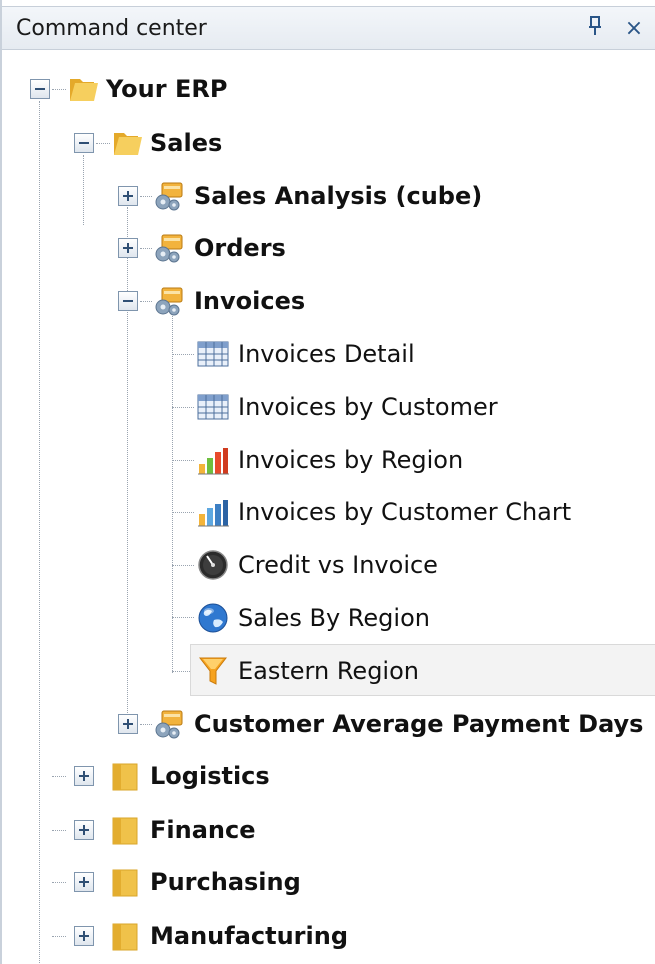 This screenshot has height=964, width=655. Describe the element at coordinates (328, 830) in the screenshot. I see `tree-node-finance: Finance` at that location.